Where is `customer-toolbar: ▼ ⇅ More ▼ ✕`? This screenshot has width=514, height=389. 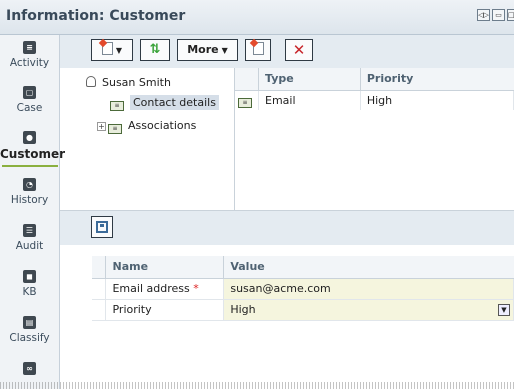
customer-toolbar: ▼ ⇅ More ▼ ✕ is located at coordinates (287, 51).